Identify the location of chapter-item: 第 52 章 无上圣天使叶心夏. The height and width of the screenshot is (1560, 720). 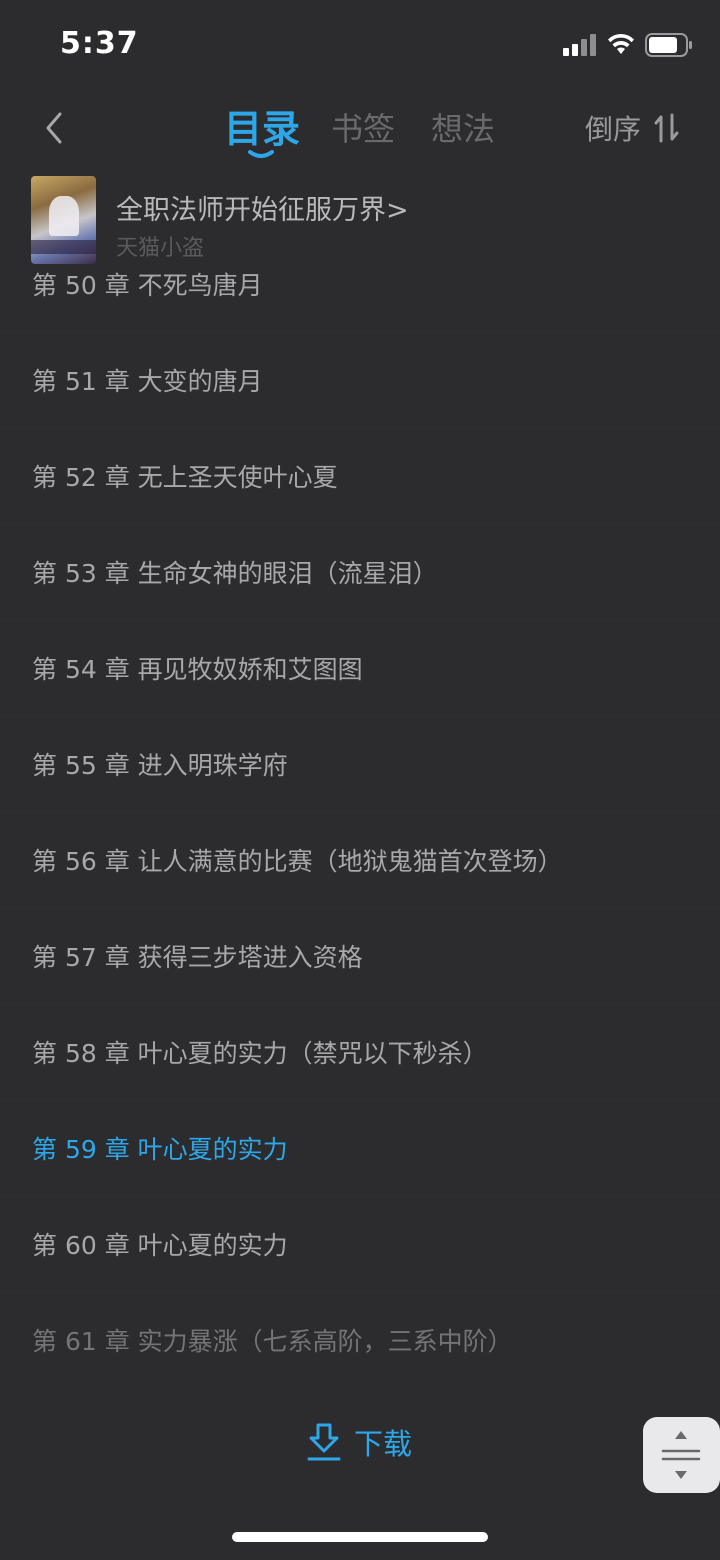
(360, 476).